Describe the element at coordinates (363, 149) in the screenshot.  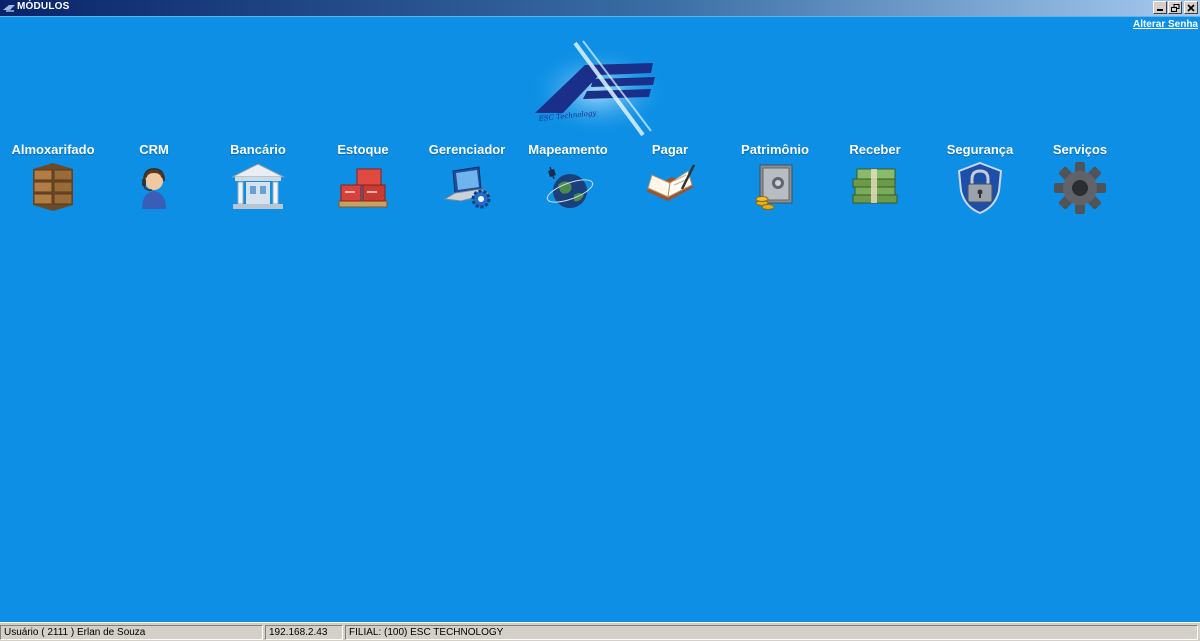
I see `module-label: Estoque` at that location.